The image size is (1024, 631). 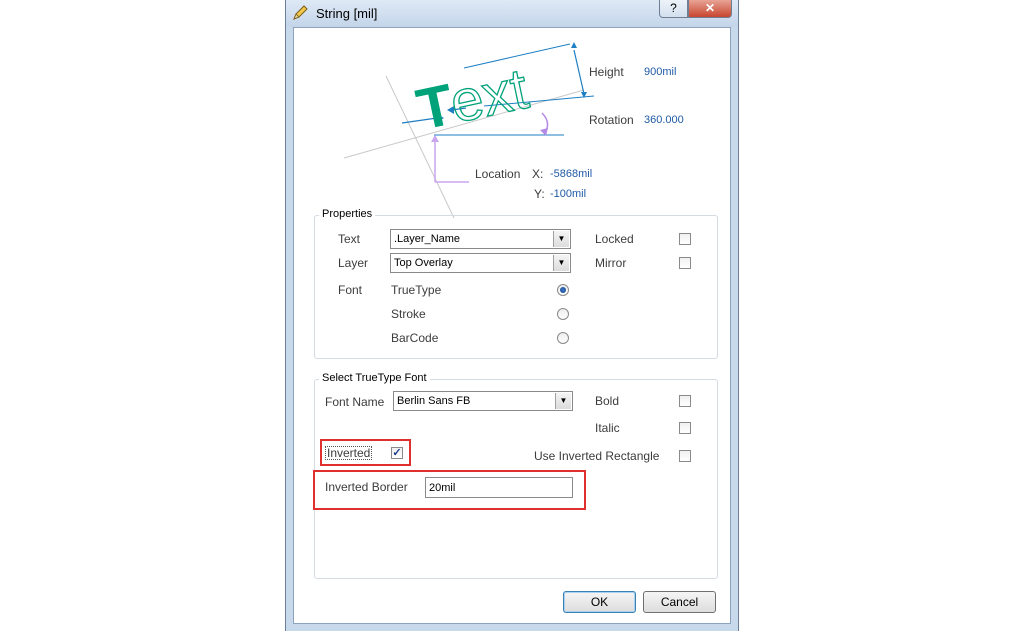 I want to click on rotation-label: Rotation, so click(x=611, y=120).